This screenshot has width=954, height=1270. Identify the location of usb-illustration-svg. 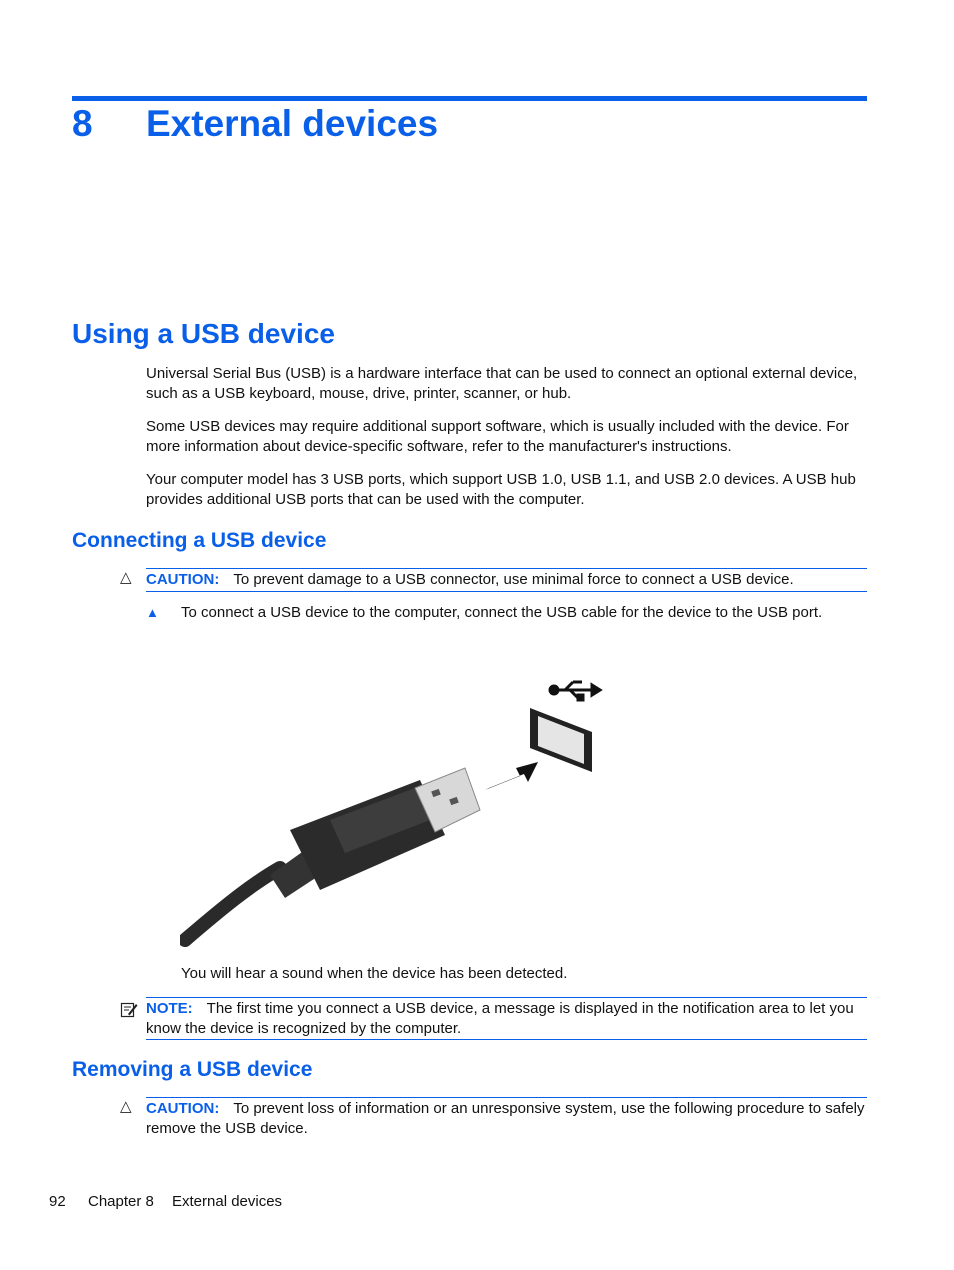
(390, 813).